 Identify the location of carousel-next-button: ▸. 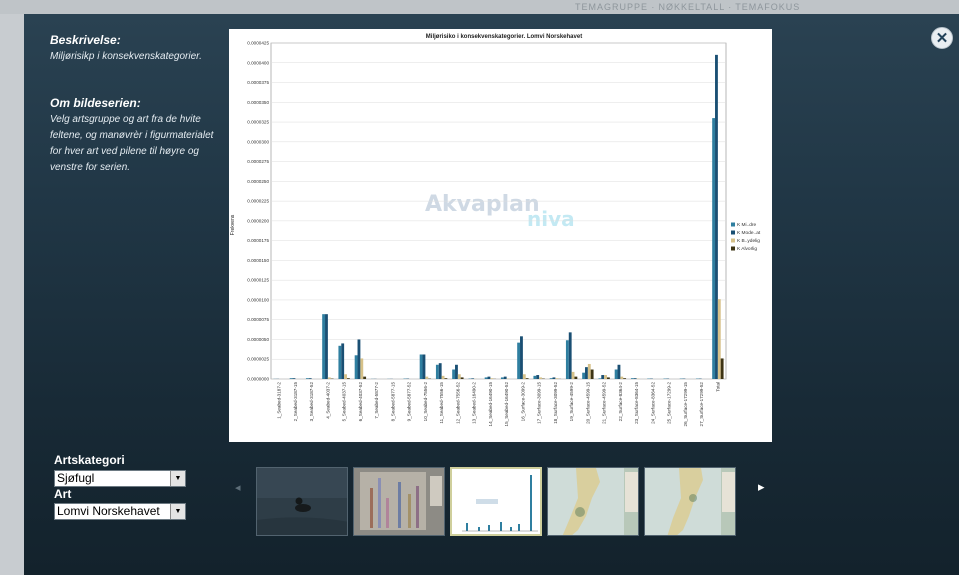
(761, 487).